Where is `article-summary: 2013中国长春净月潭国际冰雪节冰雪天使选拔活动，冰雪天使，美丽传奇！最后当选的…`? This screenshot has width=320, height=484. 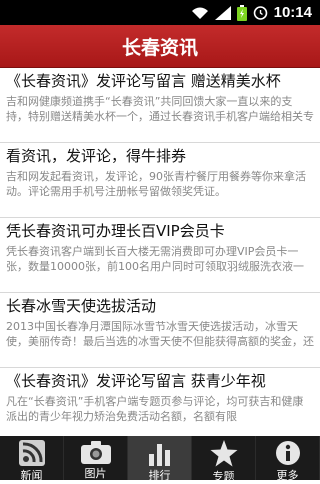 article-summary: 2013中国长春净月潭国际冰雪节冰雪天使选拔活动，冰雪天使，美丽传奇！最后当选的… is located at coordinates (160, 334).